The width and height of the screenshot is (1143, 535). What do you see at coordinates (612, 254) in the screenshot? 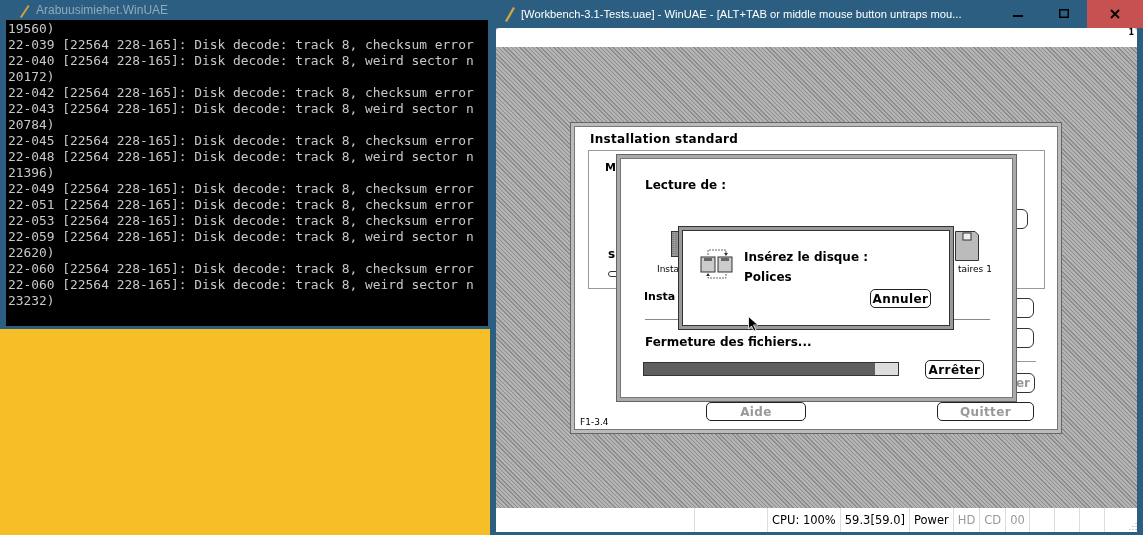
I see `label-fragment: s` at bounding box center [612, 254].